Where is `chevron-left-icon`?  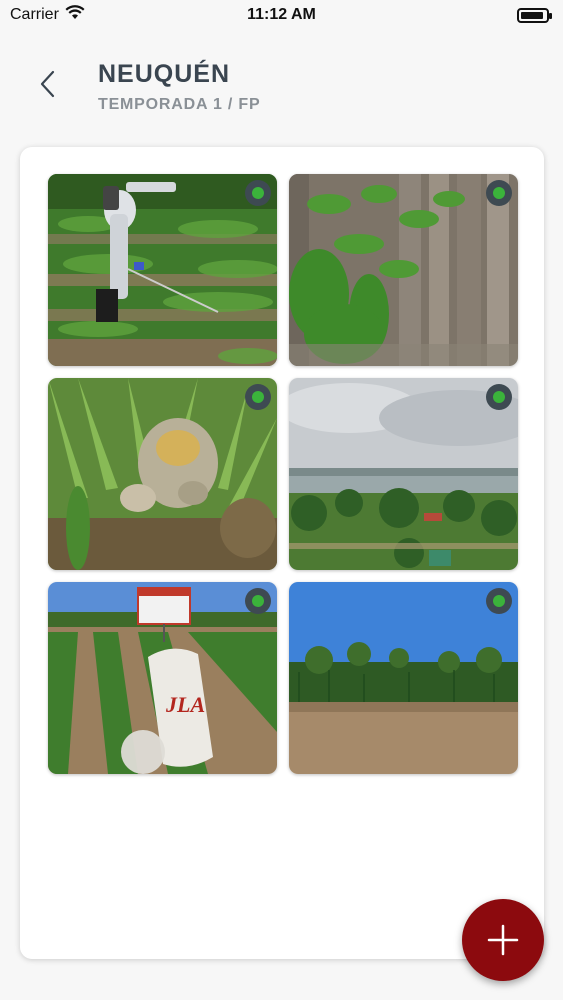 chevron-left-icon is located at coordinates (47, 84).